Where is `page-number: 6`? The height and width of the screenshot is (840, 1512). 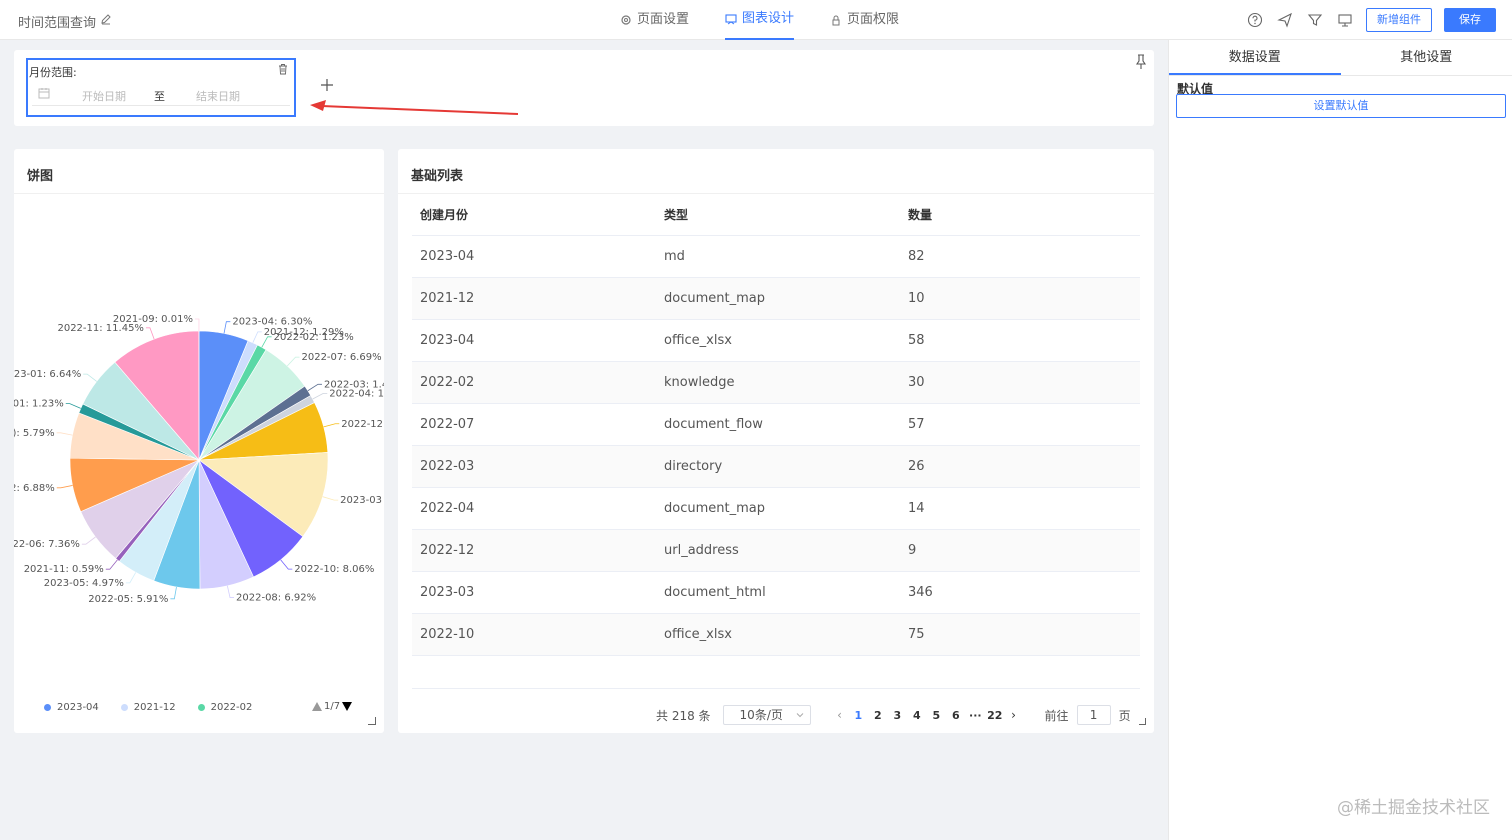 page-number: 6 is located at coordinates (956, 715).